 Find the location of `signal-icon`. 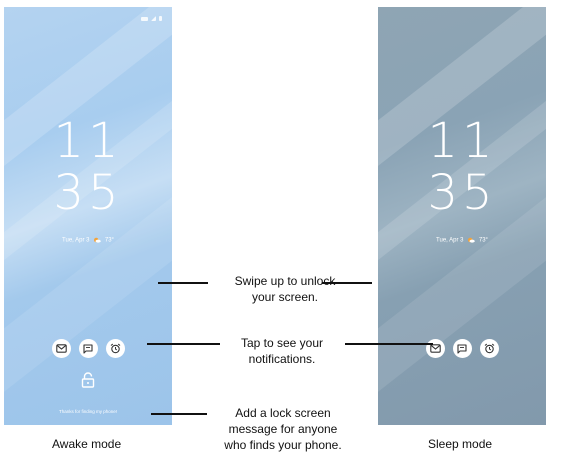

signal-icon is located at coordinates (153, 18).